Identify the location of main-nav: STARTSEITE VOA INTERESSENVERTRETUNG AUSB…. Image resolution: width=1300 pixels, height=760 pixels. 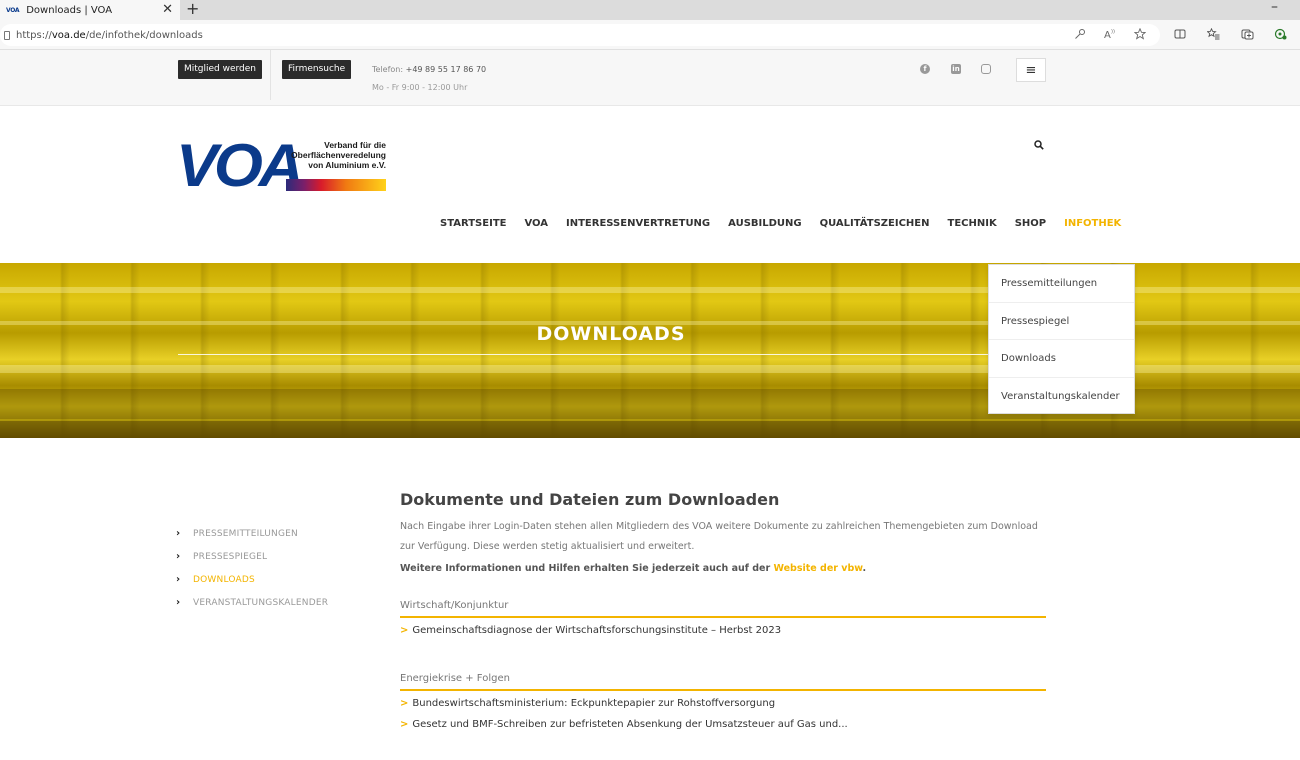
(780, 223).